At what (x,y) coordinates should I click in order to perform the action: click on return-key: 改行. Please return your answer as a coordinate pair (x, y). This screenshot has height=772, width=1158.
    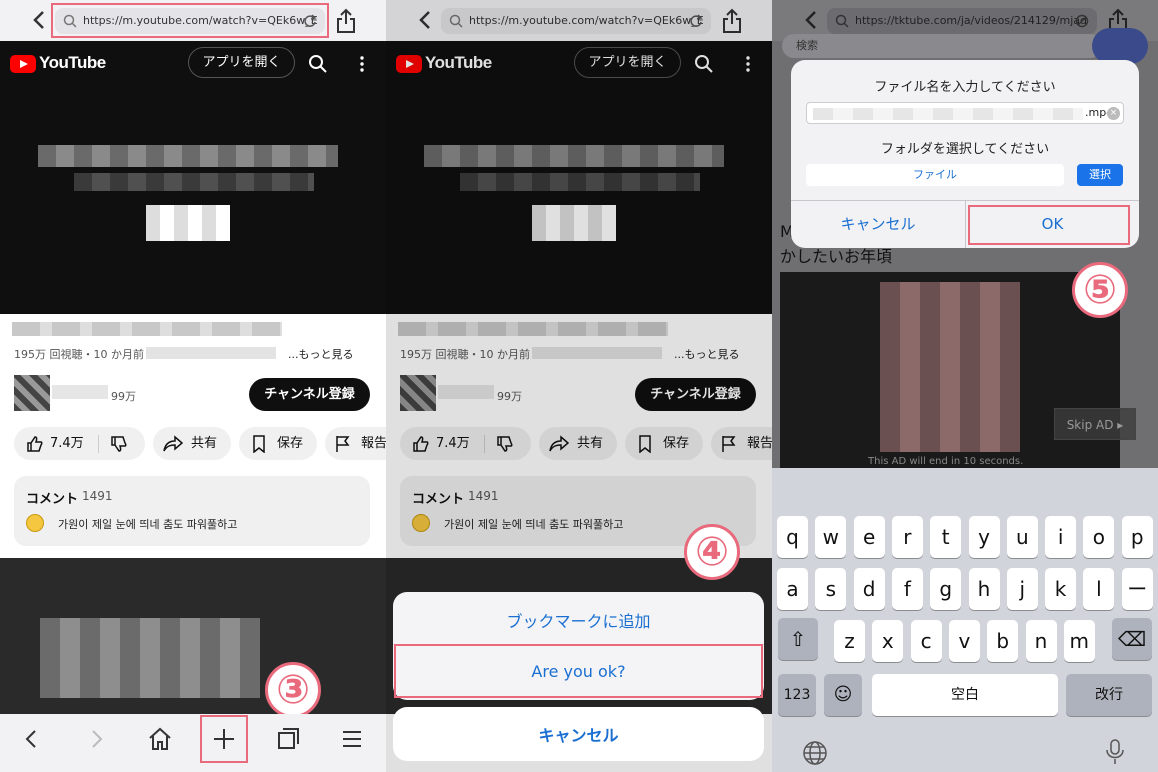
    Looking at the image, I should click on (1109, 695).